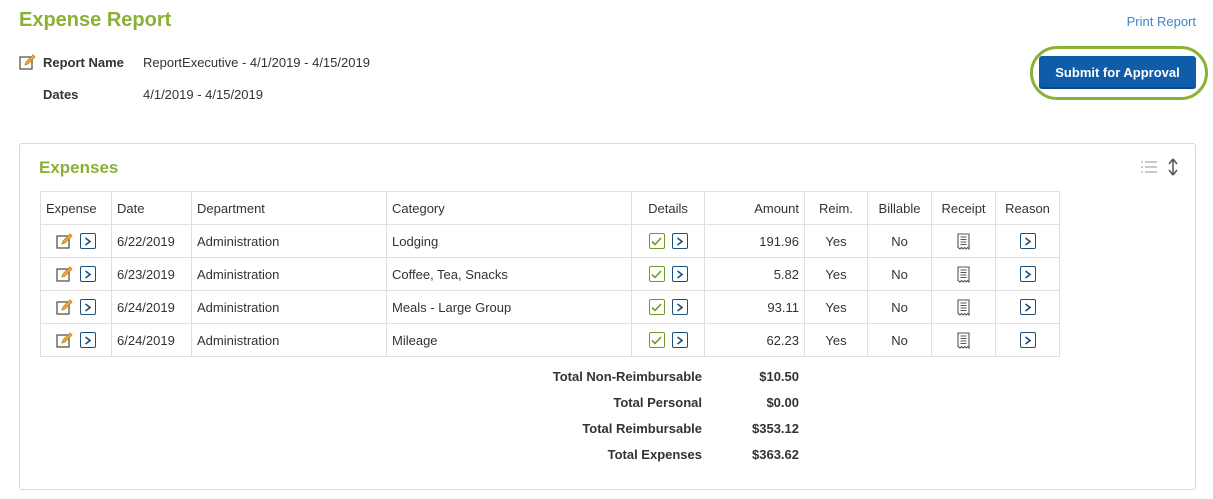  What do you see at coordinates (95, 20) in the screenshot?
I see `page-title: Expense Report` at bounding box center [95, 20].